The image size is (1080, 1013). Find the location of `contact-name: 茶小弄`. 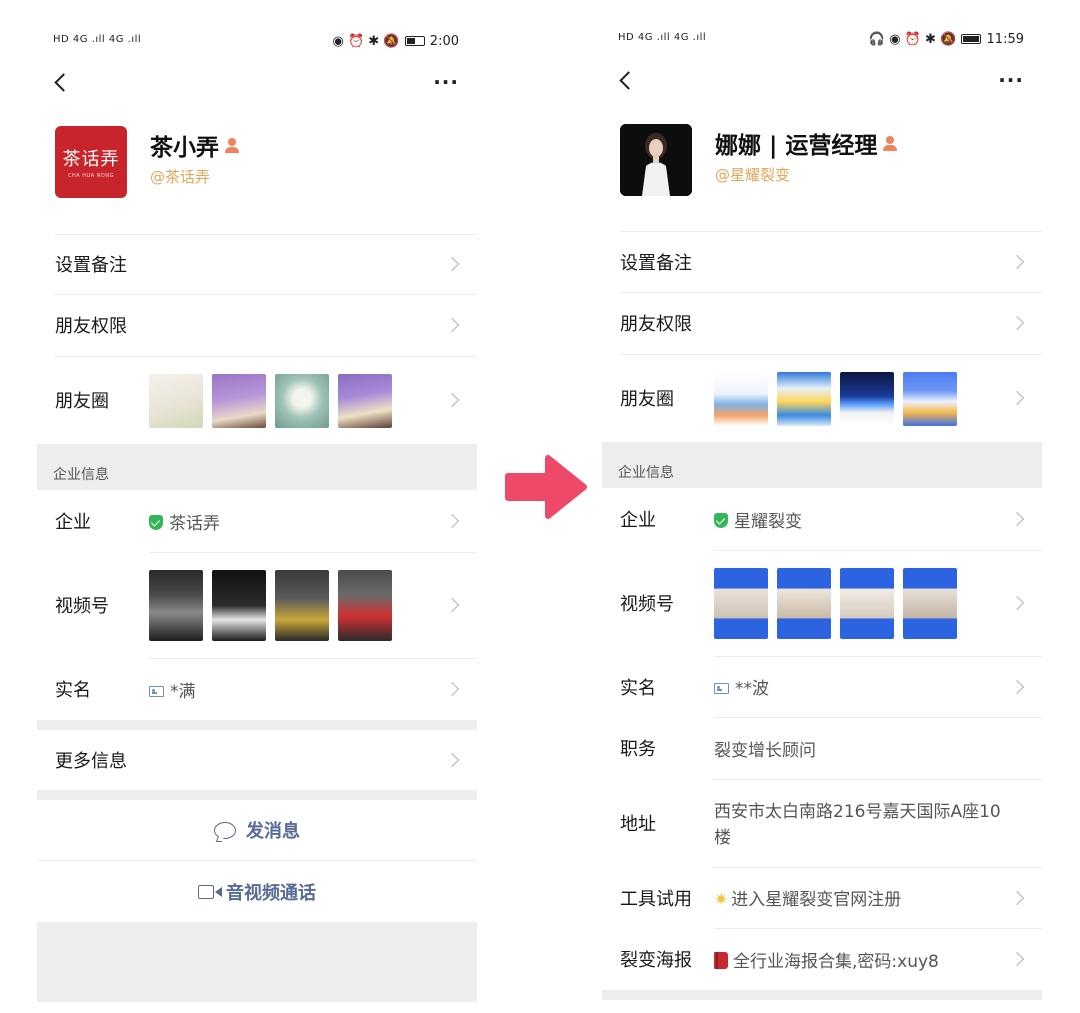

contact-name: 茶小弄 is located at coordinates (194, 145).